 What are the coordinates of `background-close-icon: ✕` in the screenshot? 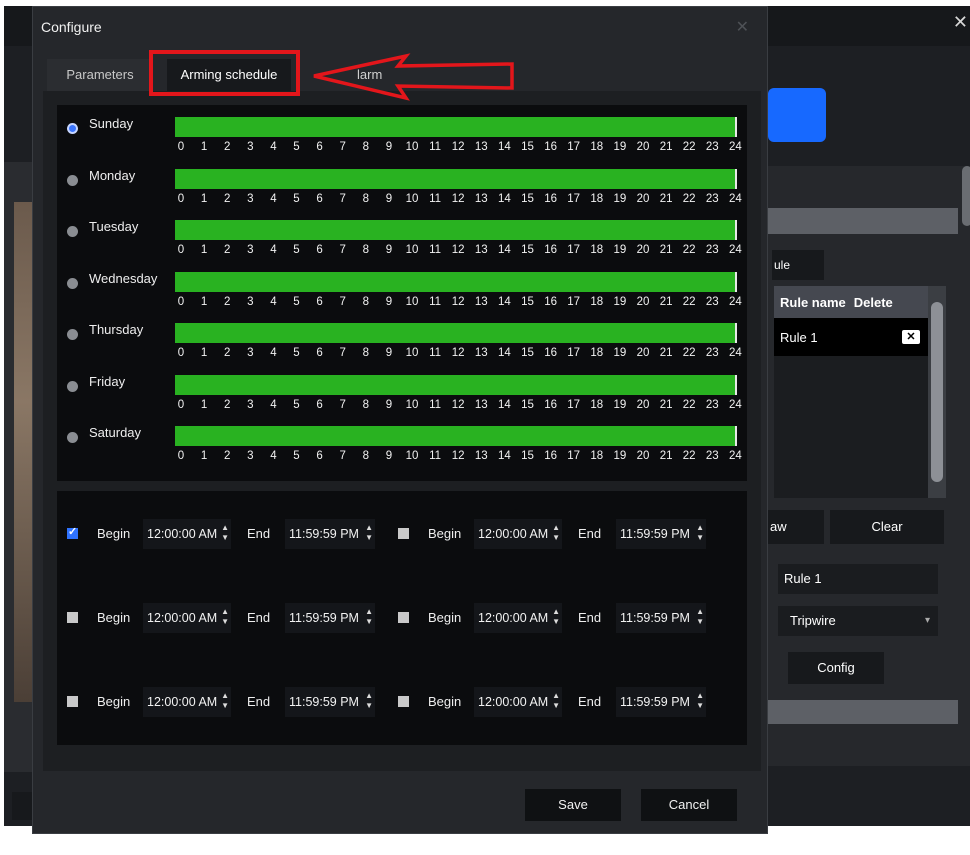 It's located at (960, 22).